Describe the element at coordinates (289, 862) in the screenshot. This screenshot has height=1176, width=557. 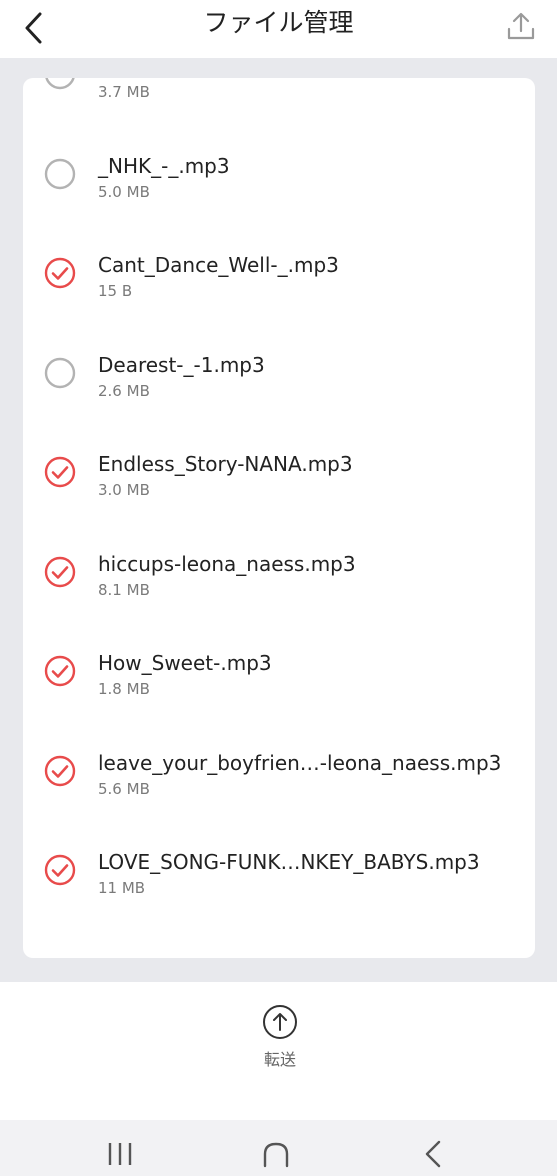
I see `file-name: LOVE_SONG-FUNK…NKEY_BABYS.mp3` at that location.